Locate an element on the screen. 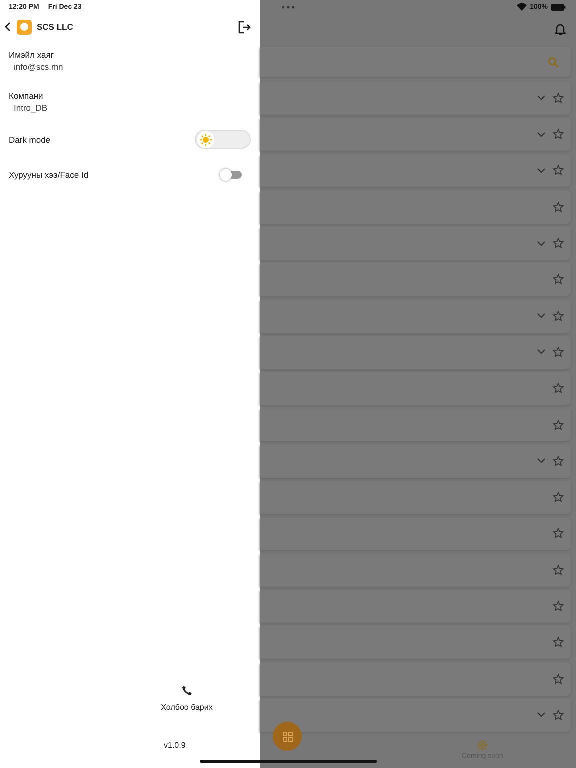 The image size is (576, 768). grid-fab is located at coordinates (287, 736).